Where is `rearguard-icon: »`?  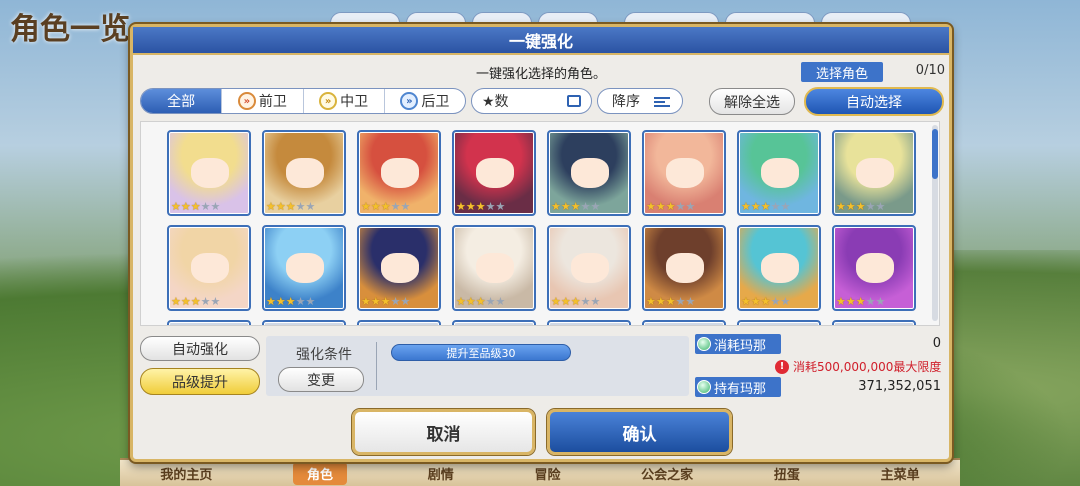
rearguard-icon: » is located at coordinates (409, 101).